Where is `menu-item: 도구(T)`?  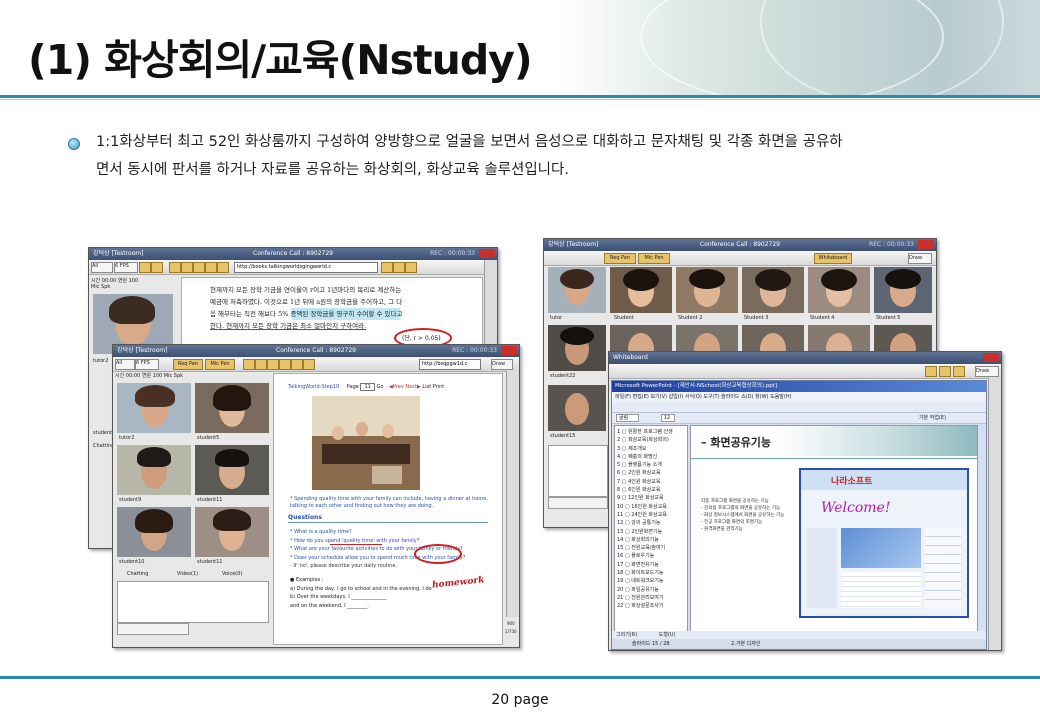 menu-item: 도구(T) is located at coordinates (711, 397).